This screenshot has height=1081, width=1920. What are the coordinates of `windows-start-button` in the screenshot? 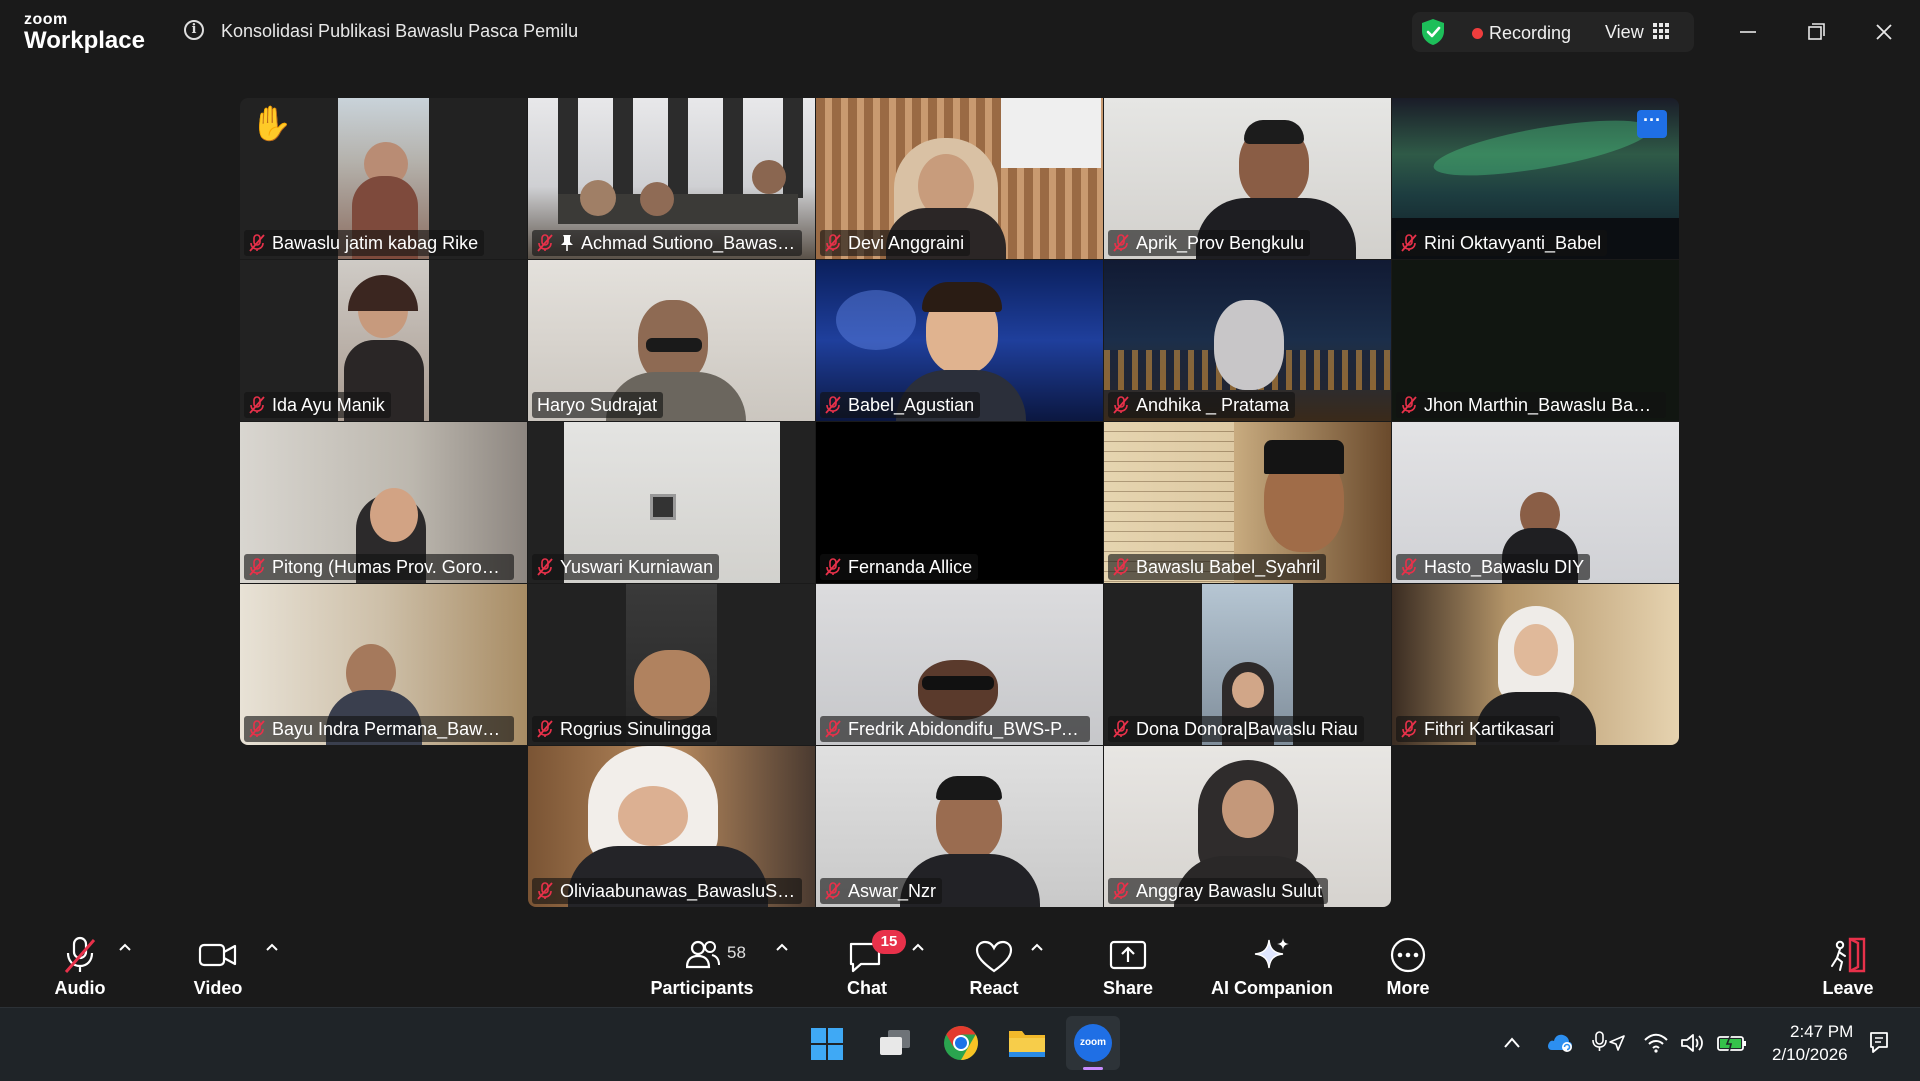 It's located at (827, 1043).